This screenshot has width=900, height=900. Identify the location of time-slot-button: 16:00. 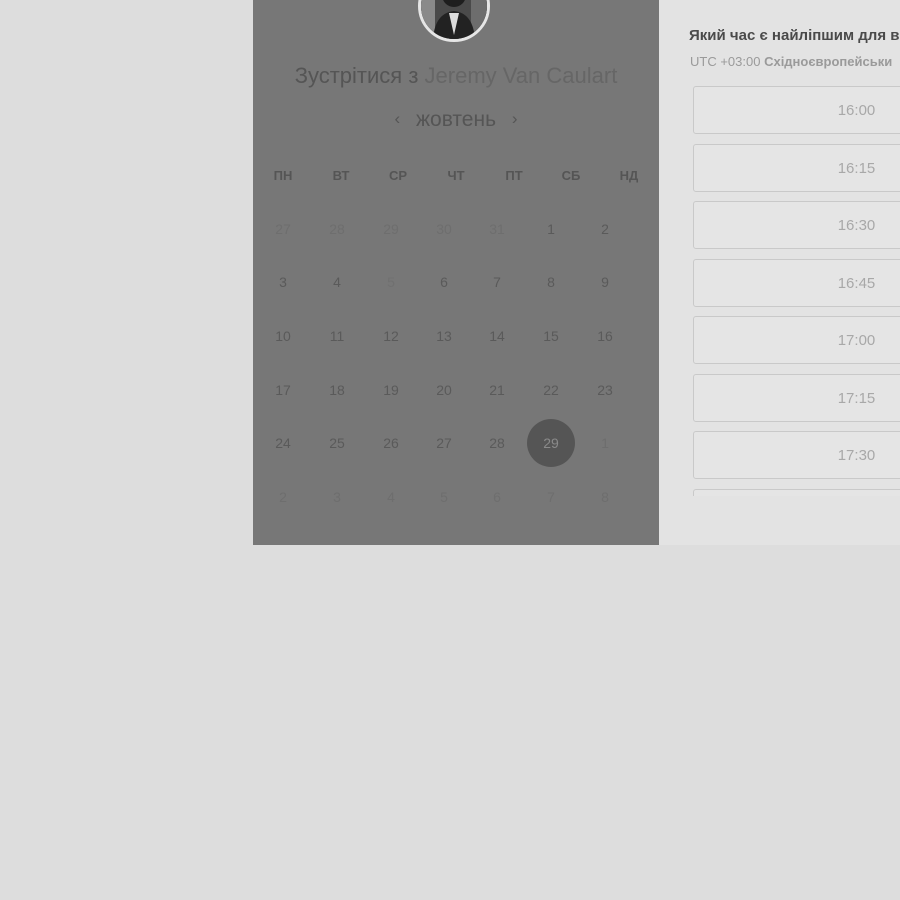
(796, 110).